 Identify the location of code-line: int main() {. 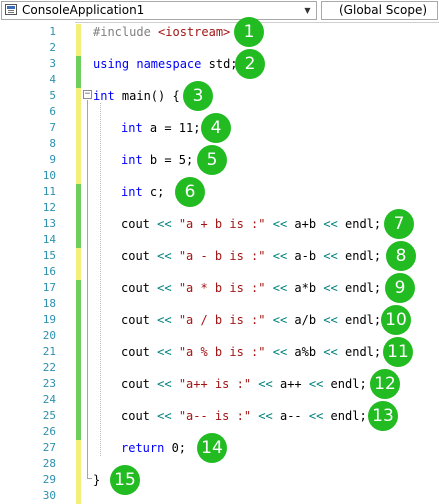
(136, 96).